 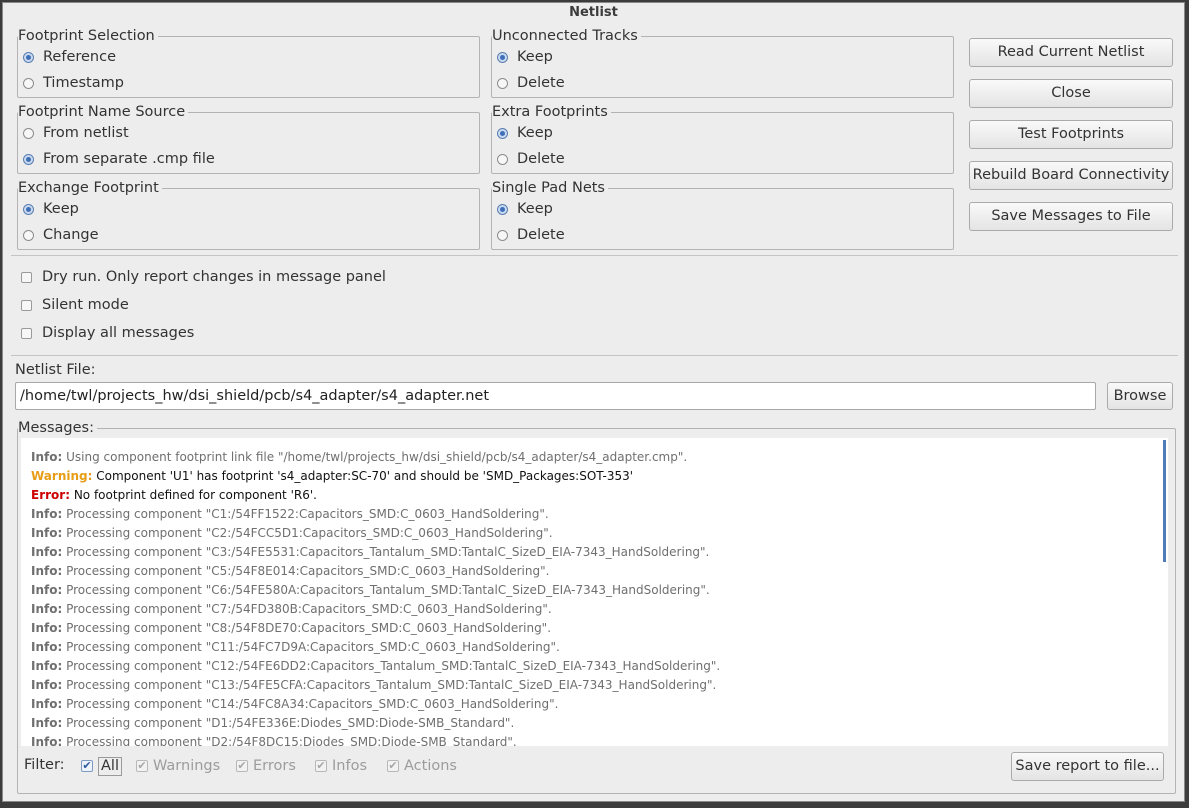 I want to click on filter-warnings-checkbox: ✔ Warnings, so click(x=178, y=766).